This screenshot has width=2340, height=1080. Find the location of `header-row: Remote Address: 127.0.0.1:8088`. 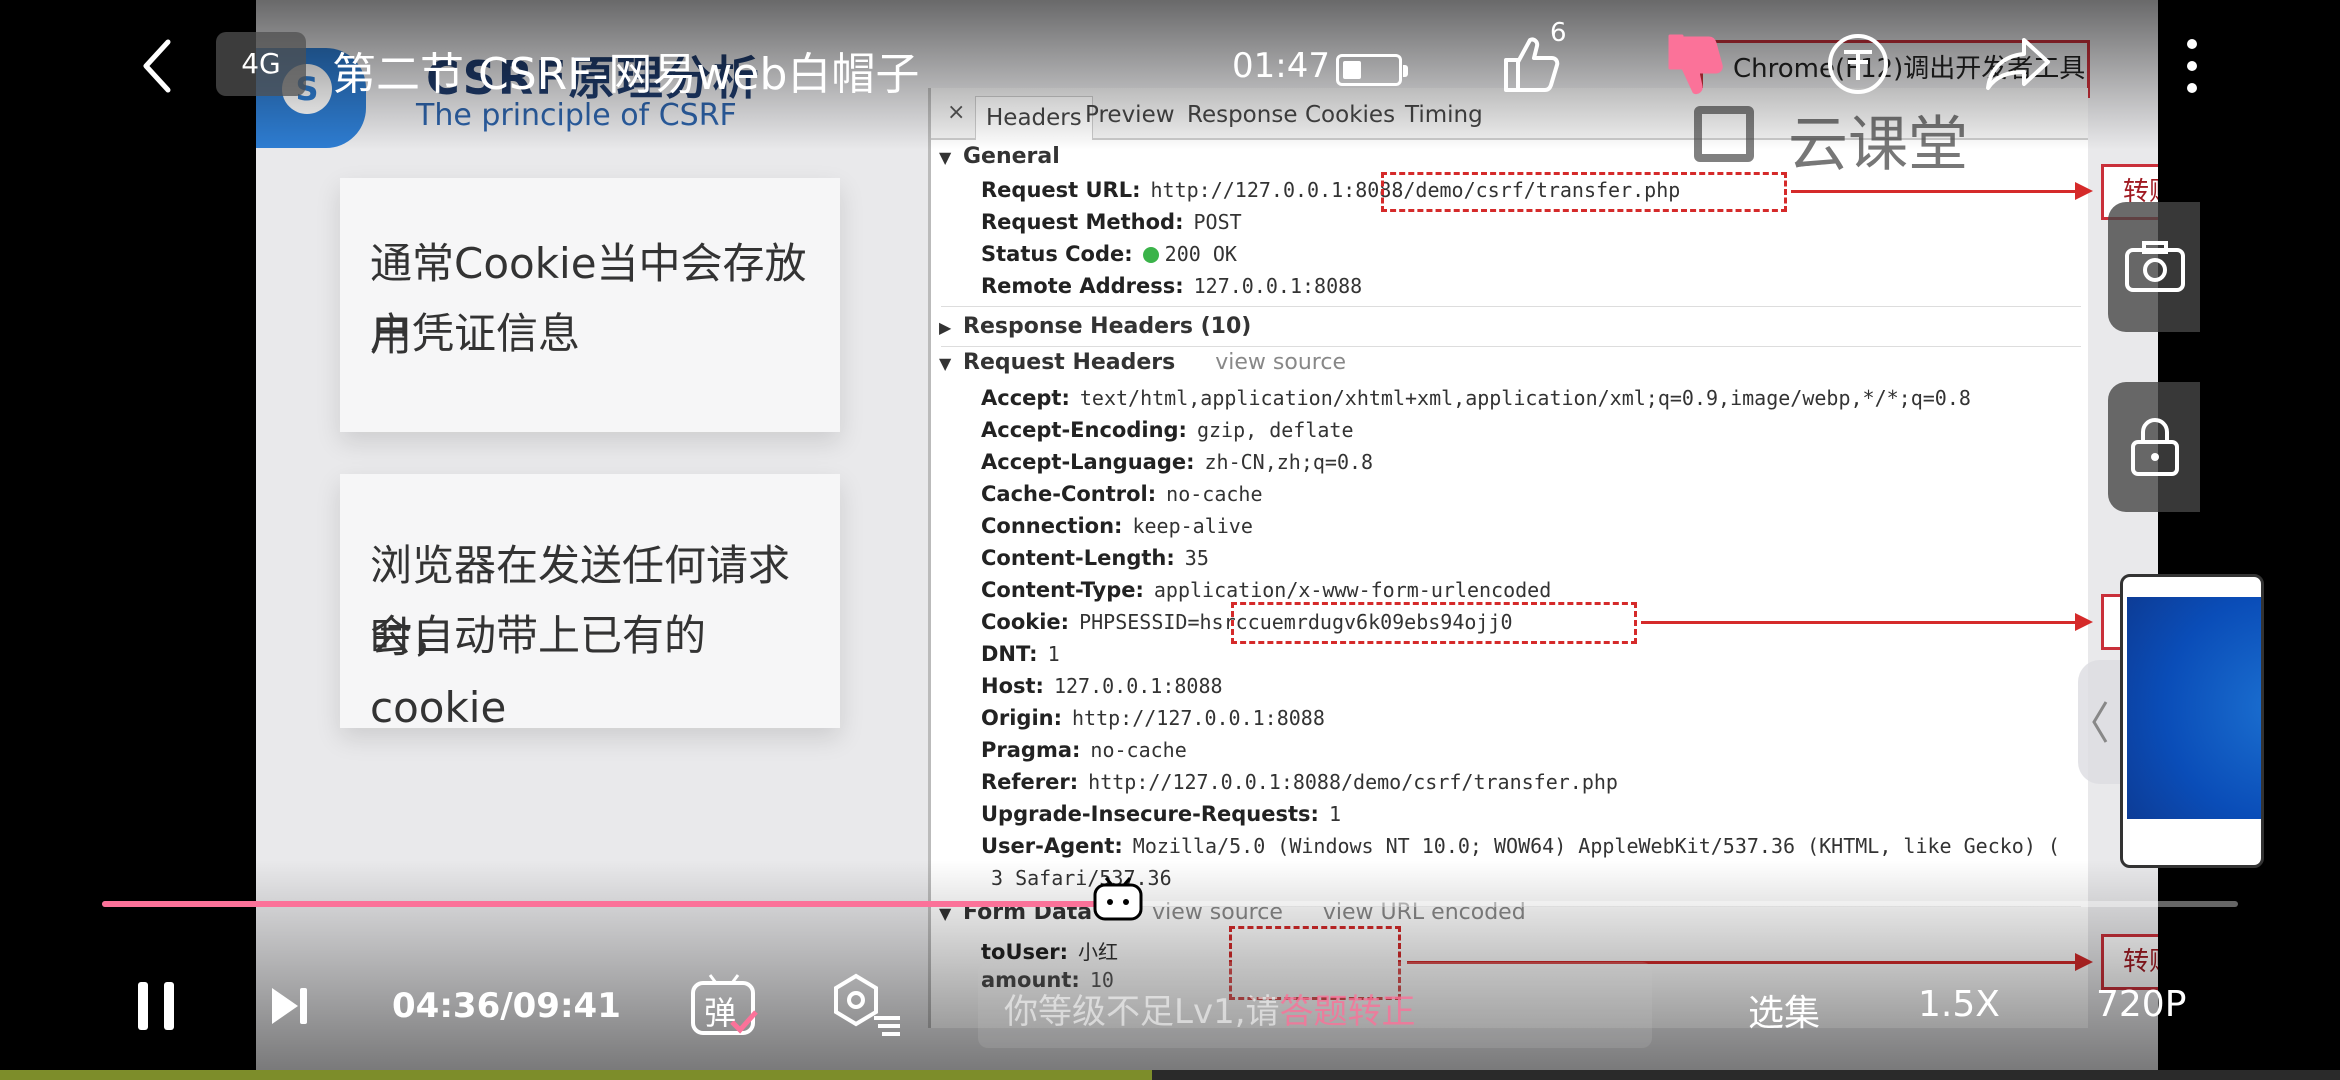

header-row: Remote Address: 127.0.0.1:8088 is located at coordinates (1171, 286).